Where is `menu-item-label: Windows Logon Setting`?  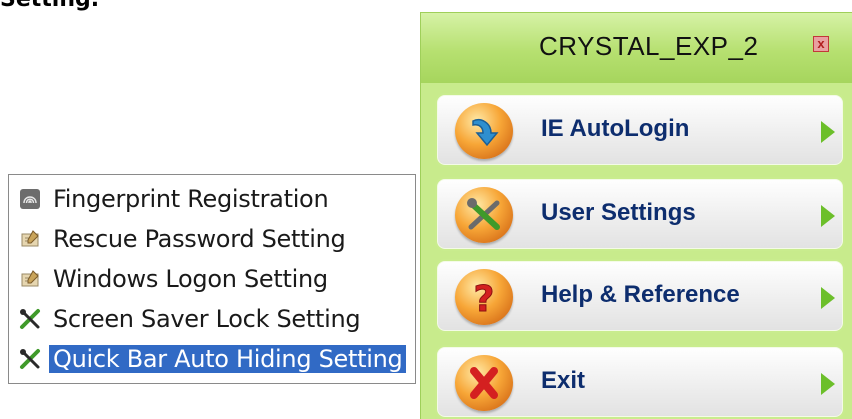 menu-item-label: Windows Logon Setting is located at coordinates (190, 279).